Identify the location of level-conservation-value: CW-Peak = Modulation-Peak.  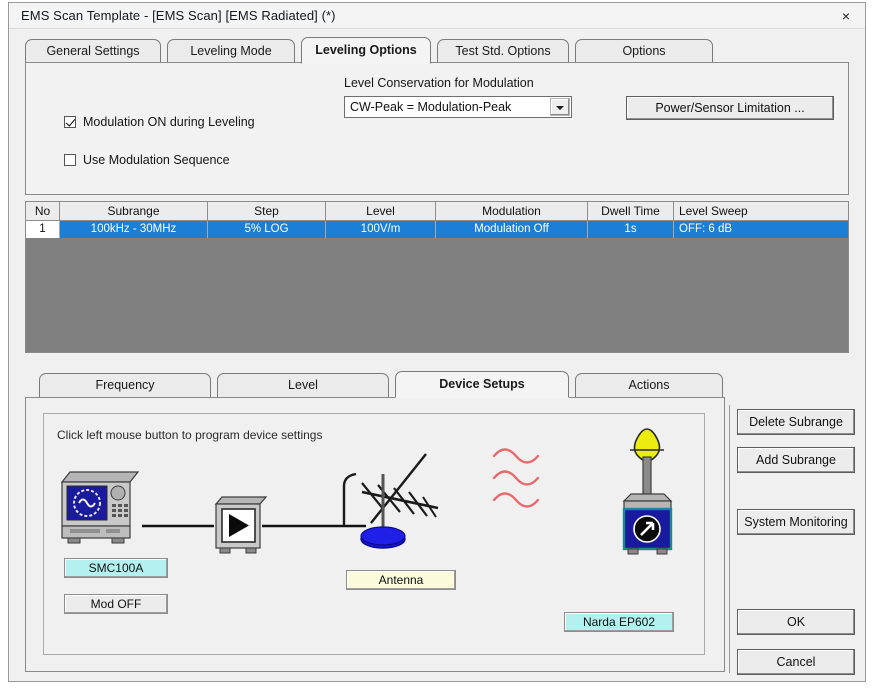
(431, 107).